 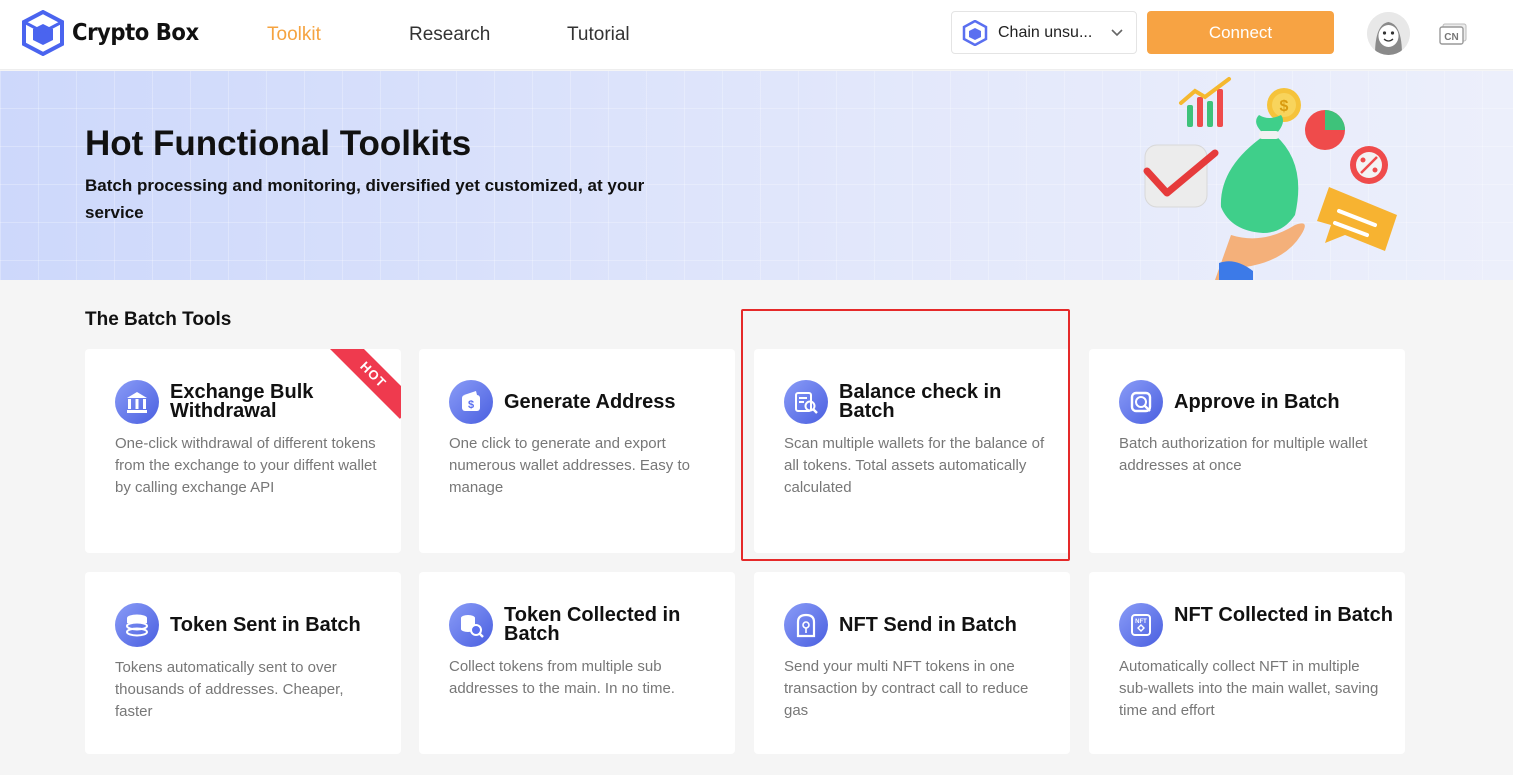 What do you see at coordinates (590, 402) in the screenshot?
I see `card-title: Generate Address` at bounding box center [590, 402].